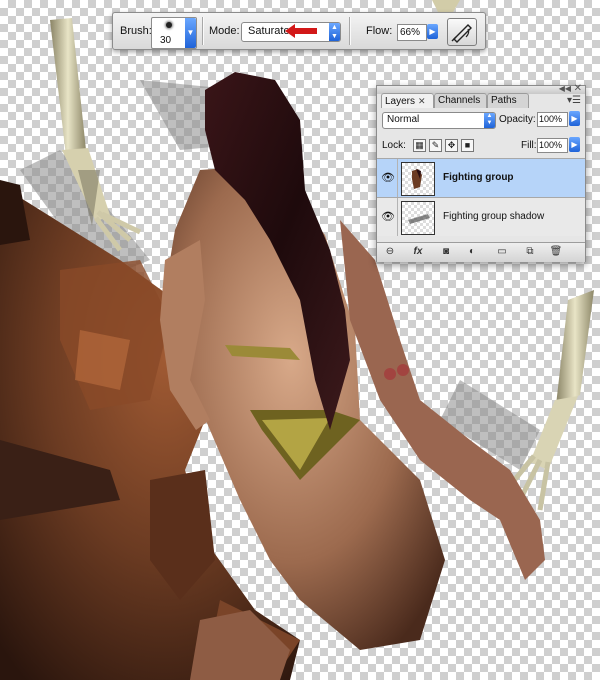 The image size is (600, 680). What do you see at coordinates (556, 252) in the screenshot?
I see `trash-icon: 🗑` at bounding box center [556, 252].